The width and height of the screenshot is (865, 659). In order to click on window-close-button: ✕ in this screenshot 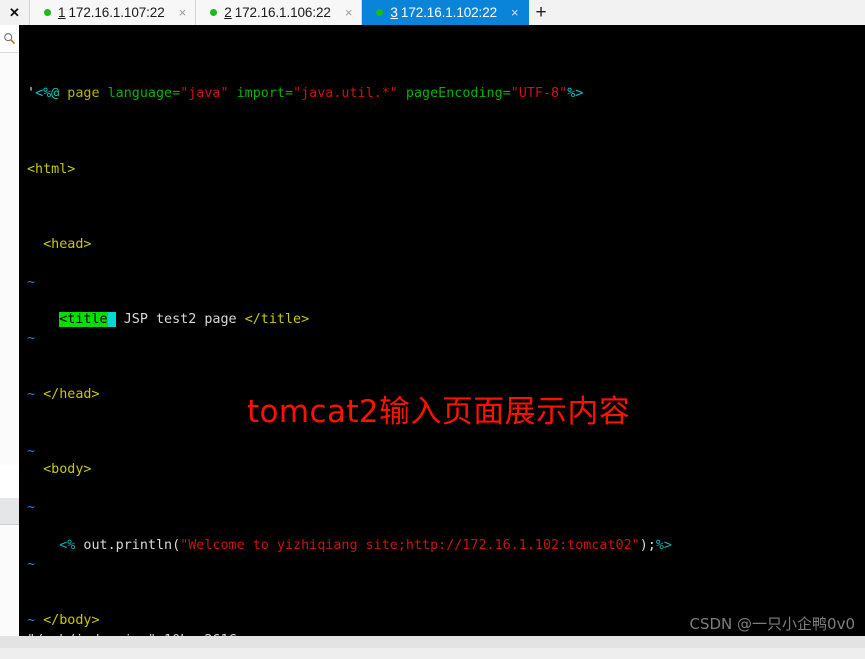, I will do `click(14, 12)`.